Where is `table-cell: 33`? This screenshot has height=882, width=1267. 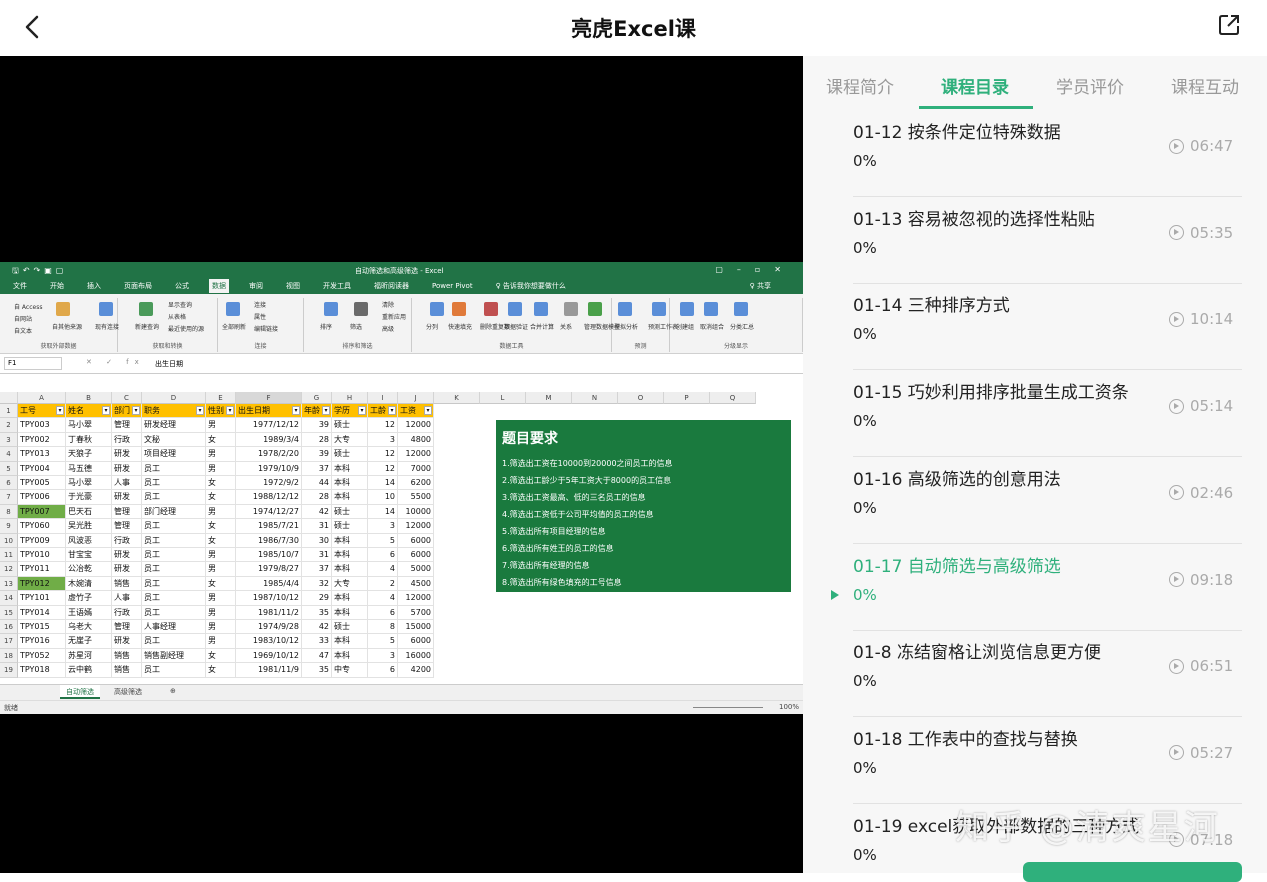
table-cell: 33 is located at coordinates (317, 641).